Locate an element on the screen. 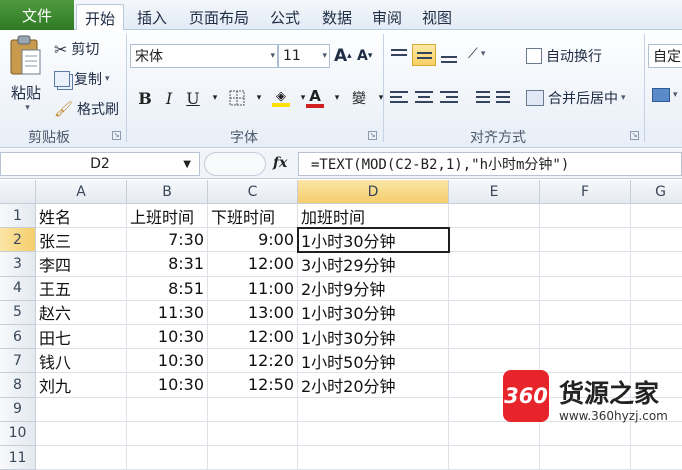  tab-home: 开始 is located at coordinates (100, 17).